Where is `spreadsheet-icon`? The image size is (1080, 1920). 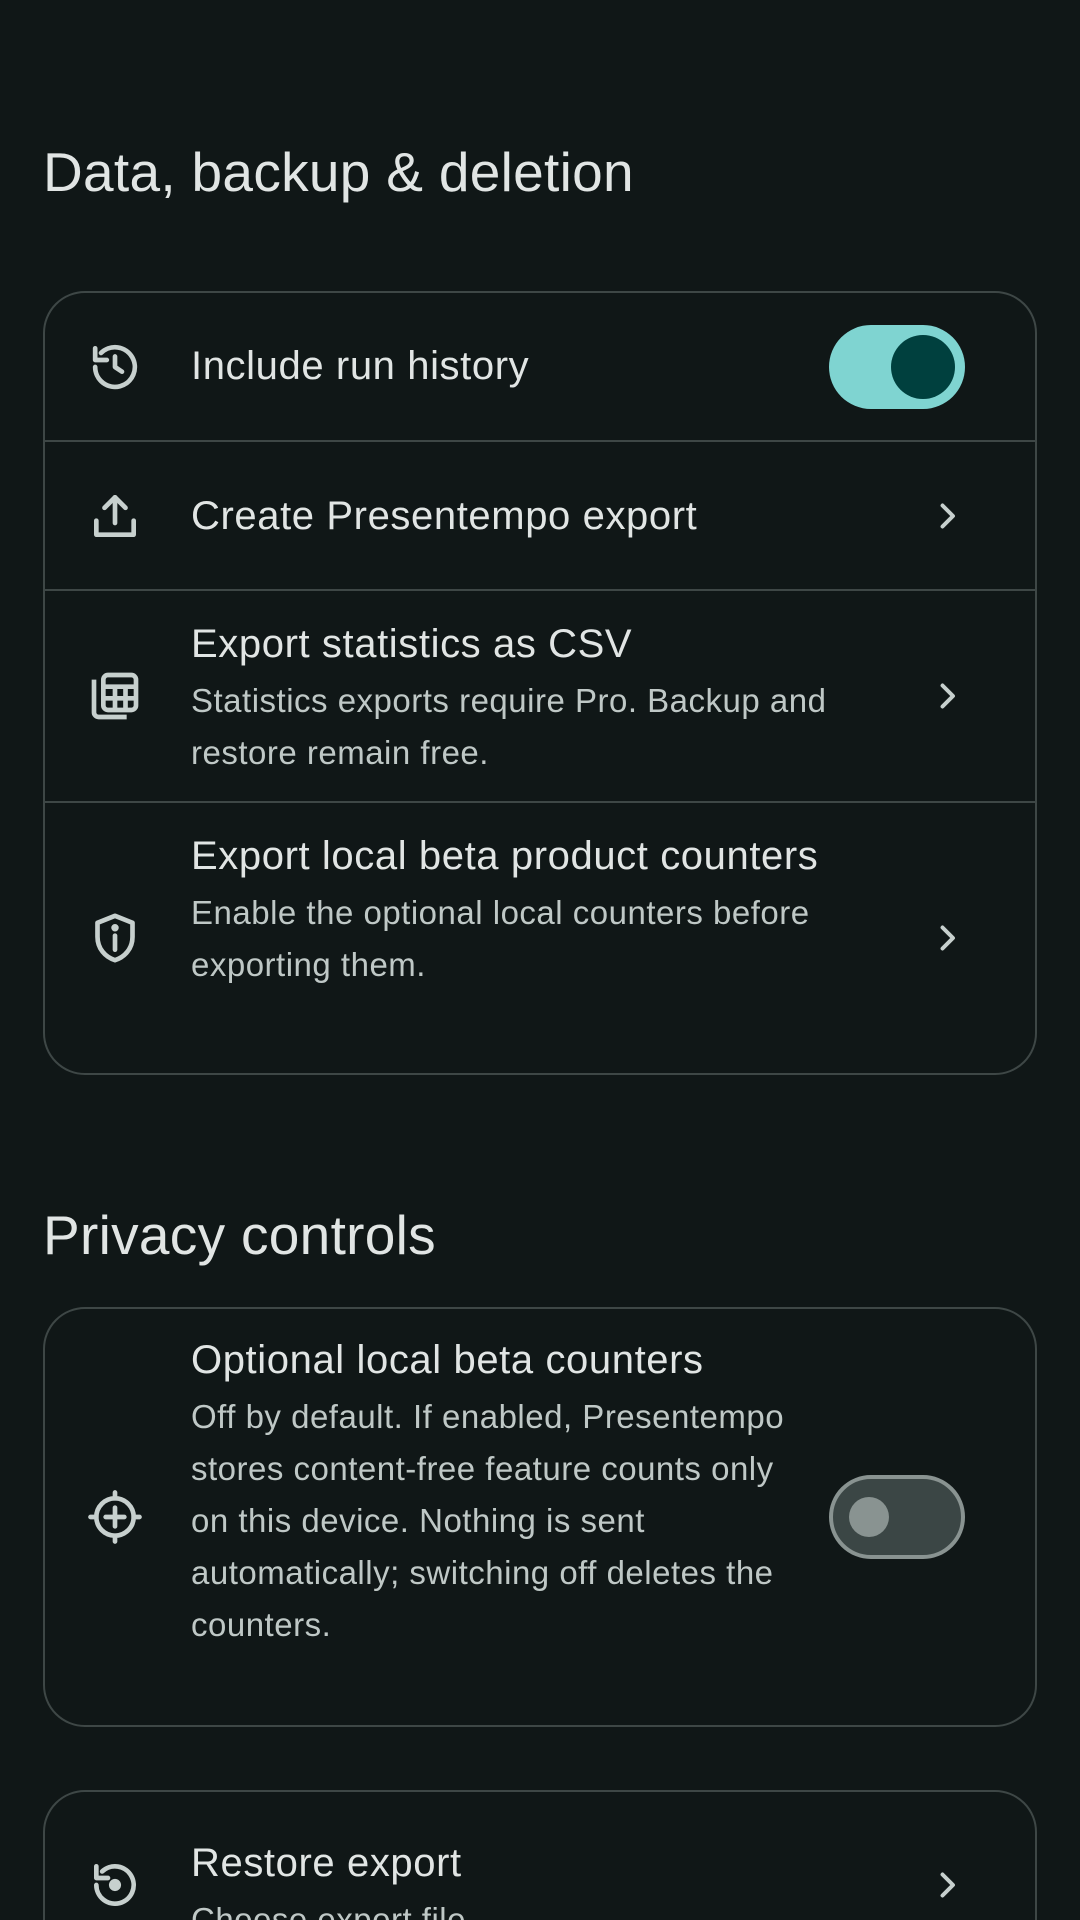
spreadsheet-icon is located at coordinates (115, 696).